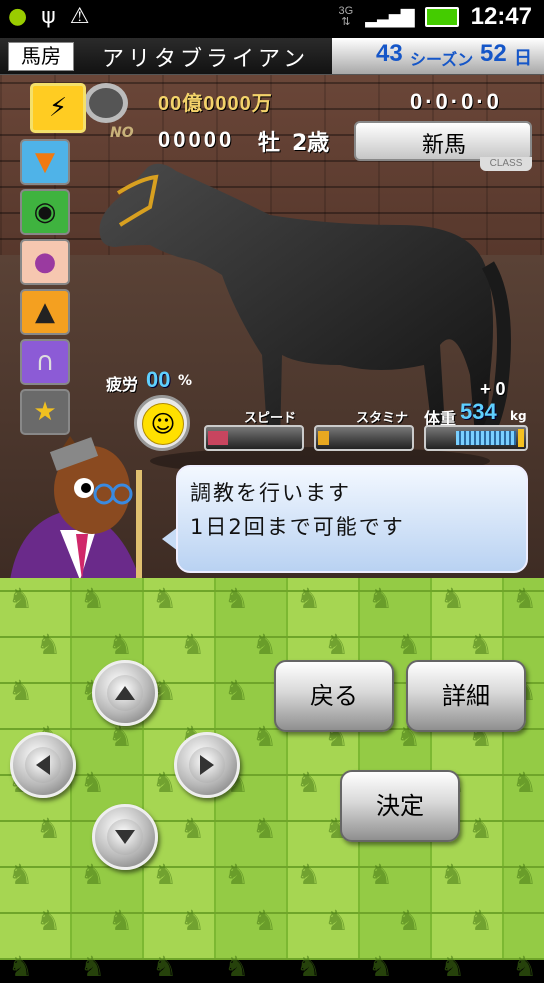  I want to click on stable-icon: ⚡, so click(58, 108).